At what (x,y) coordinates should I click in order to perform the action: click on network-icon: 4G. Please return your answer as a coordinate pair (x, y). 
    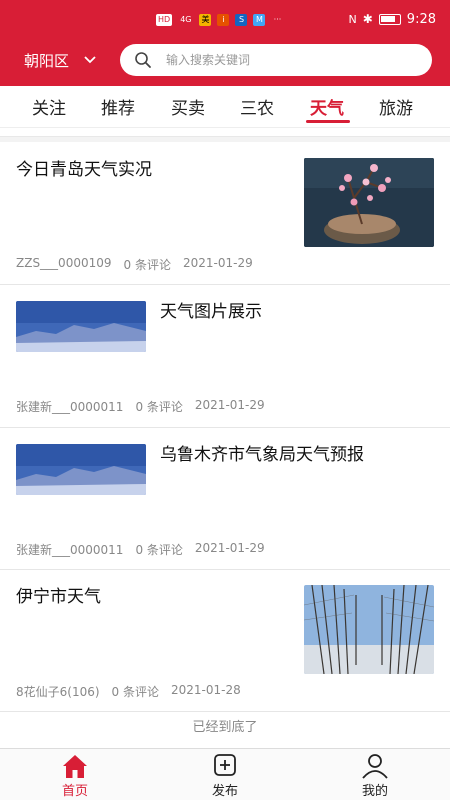
    Looking at the image, I should click on (186, 19).